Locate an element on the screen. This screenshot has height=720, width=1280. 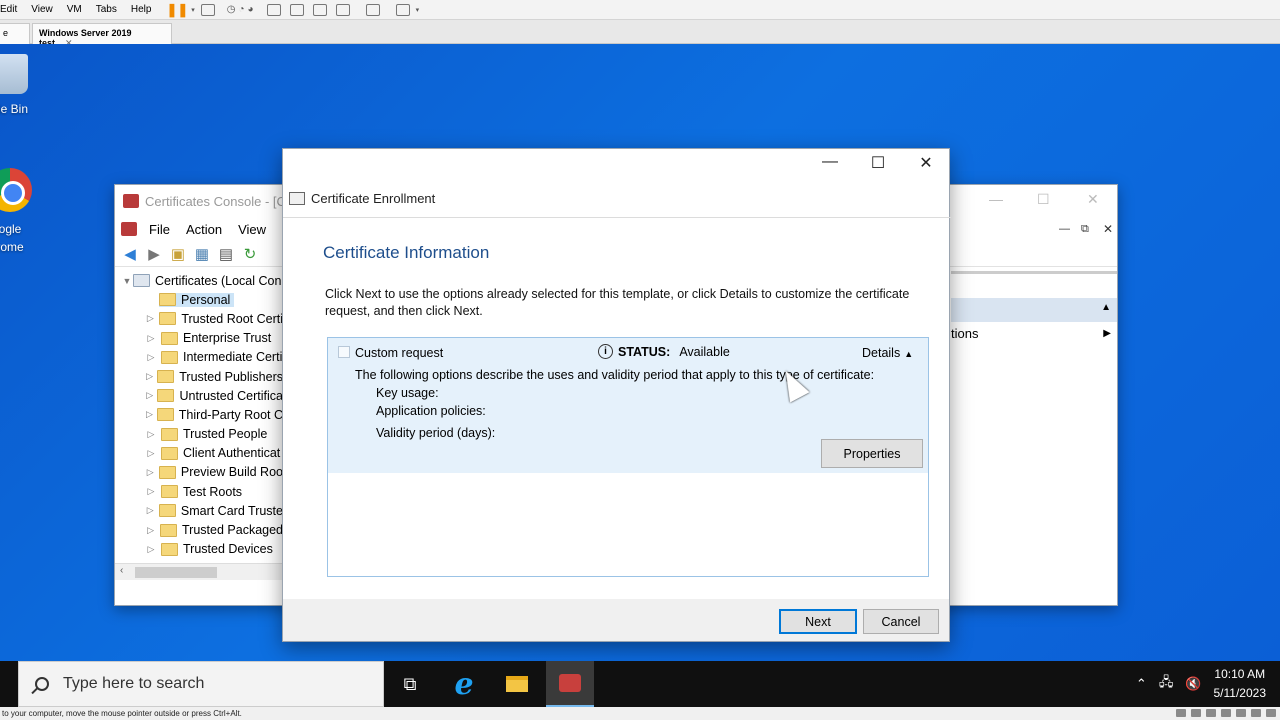
certificate-checkbox is located at coordinates (344, 352).